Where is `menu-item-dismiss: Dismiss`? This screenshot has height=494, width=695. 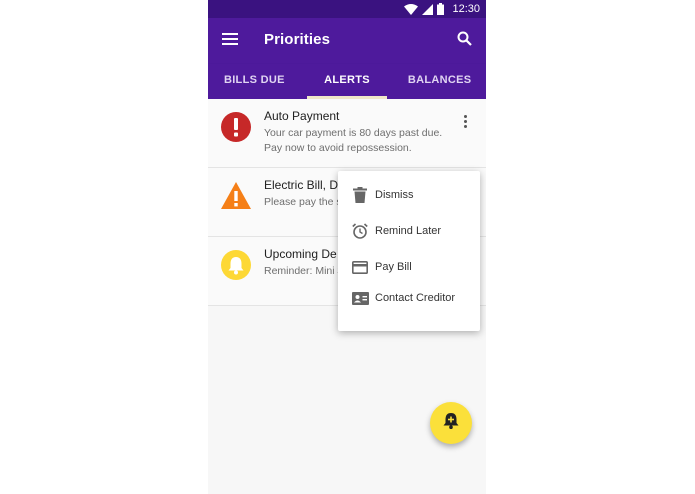 menu-item-dismiss: Dismiss is located at coordinates (409, 195).